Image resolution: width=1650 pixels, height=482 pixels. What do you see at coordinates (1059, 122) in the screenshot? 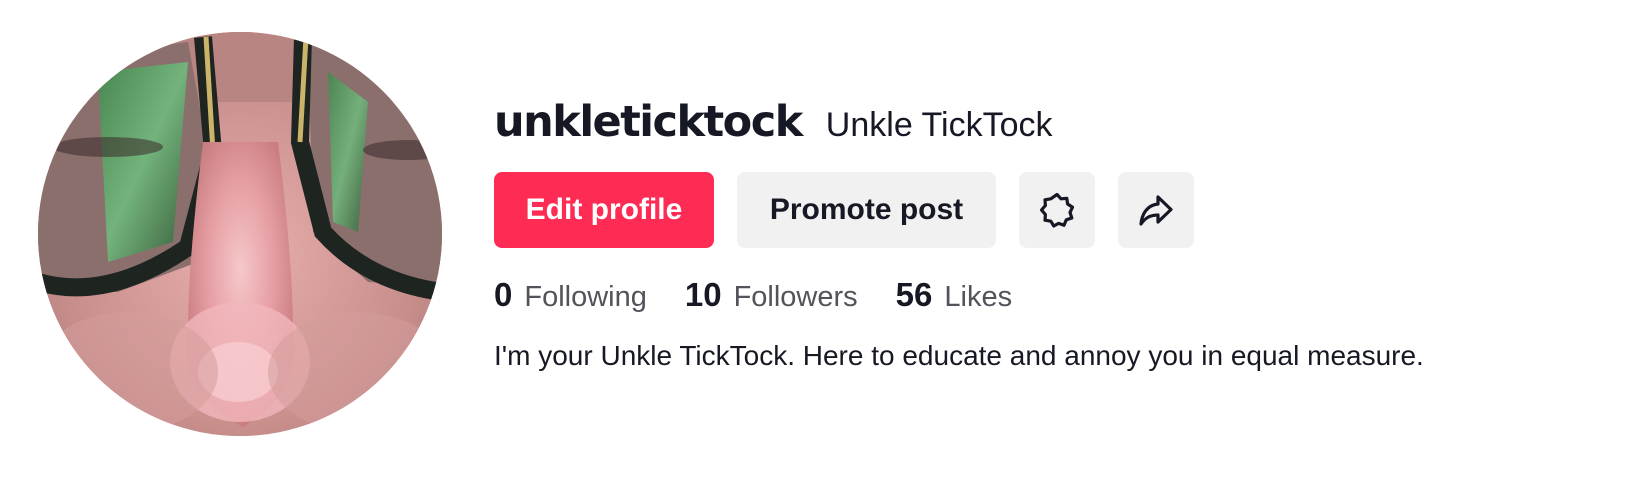
I see `title-row: unkleticktock Unkle TickTock` at bounding box center [1059, 122].